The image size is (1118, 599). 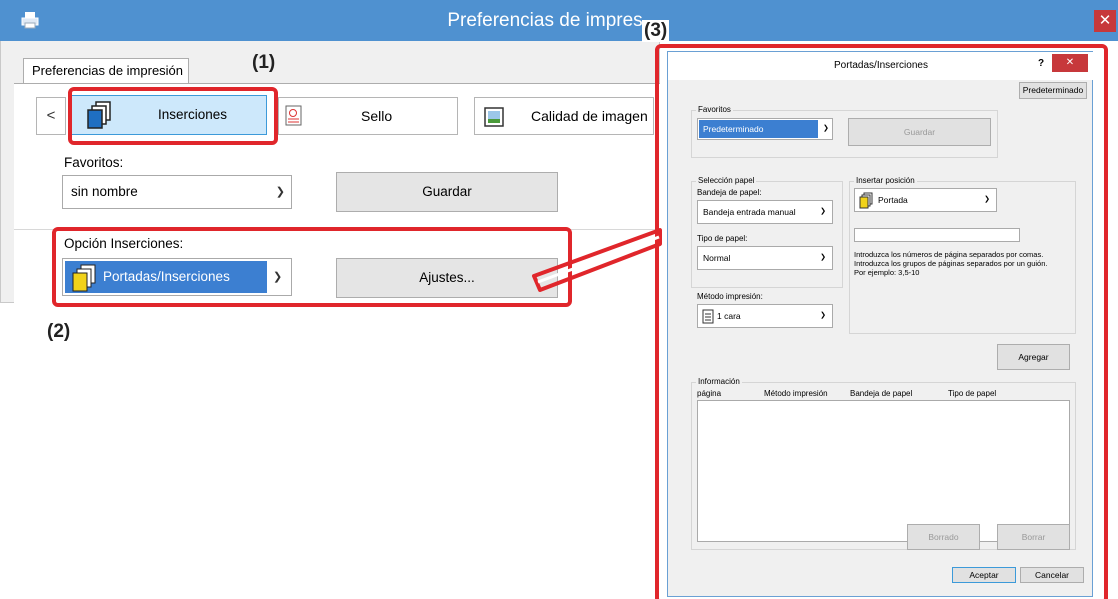 I want to click on col-header-paper-tray: Bandeja de papel, so click(x=881, y=393).